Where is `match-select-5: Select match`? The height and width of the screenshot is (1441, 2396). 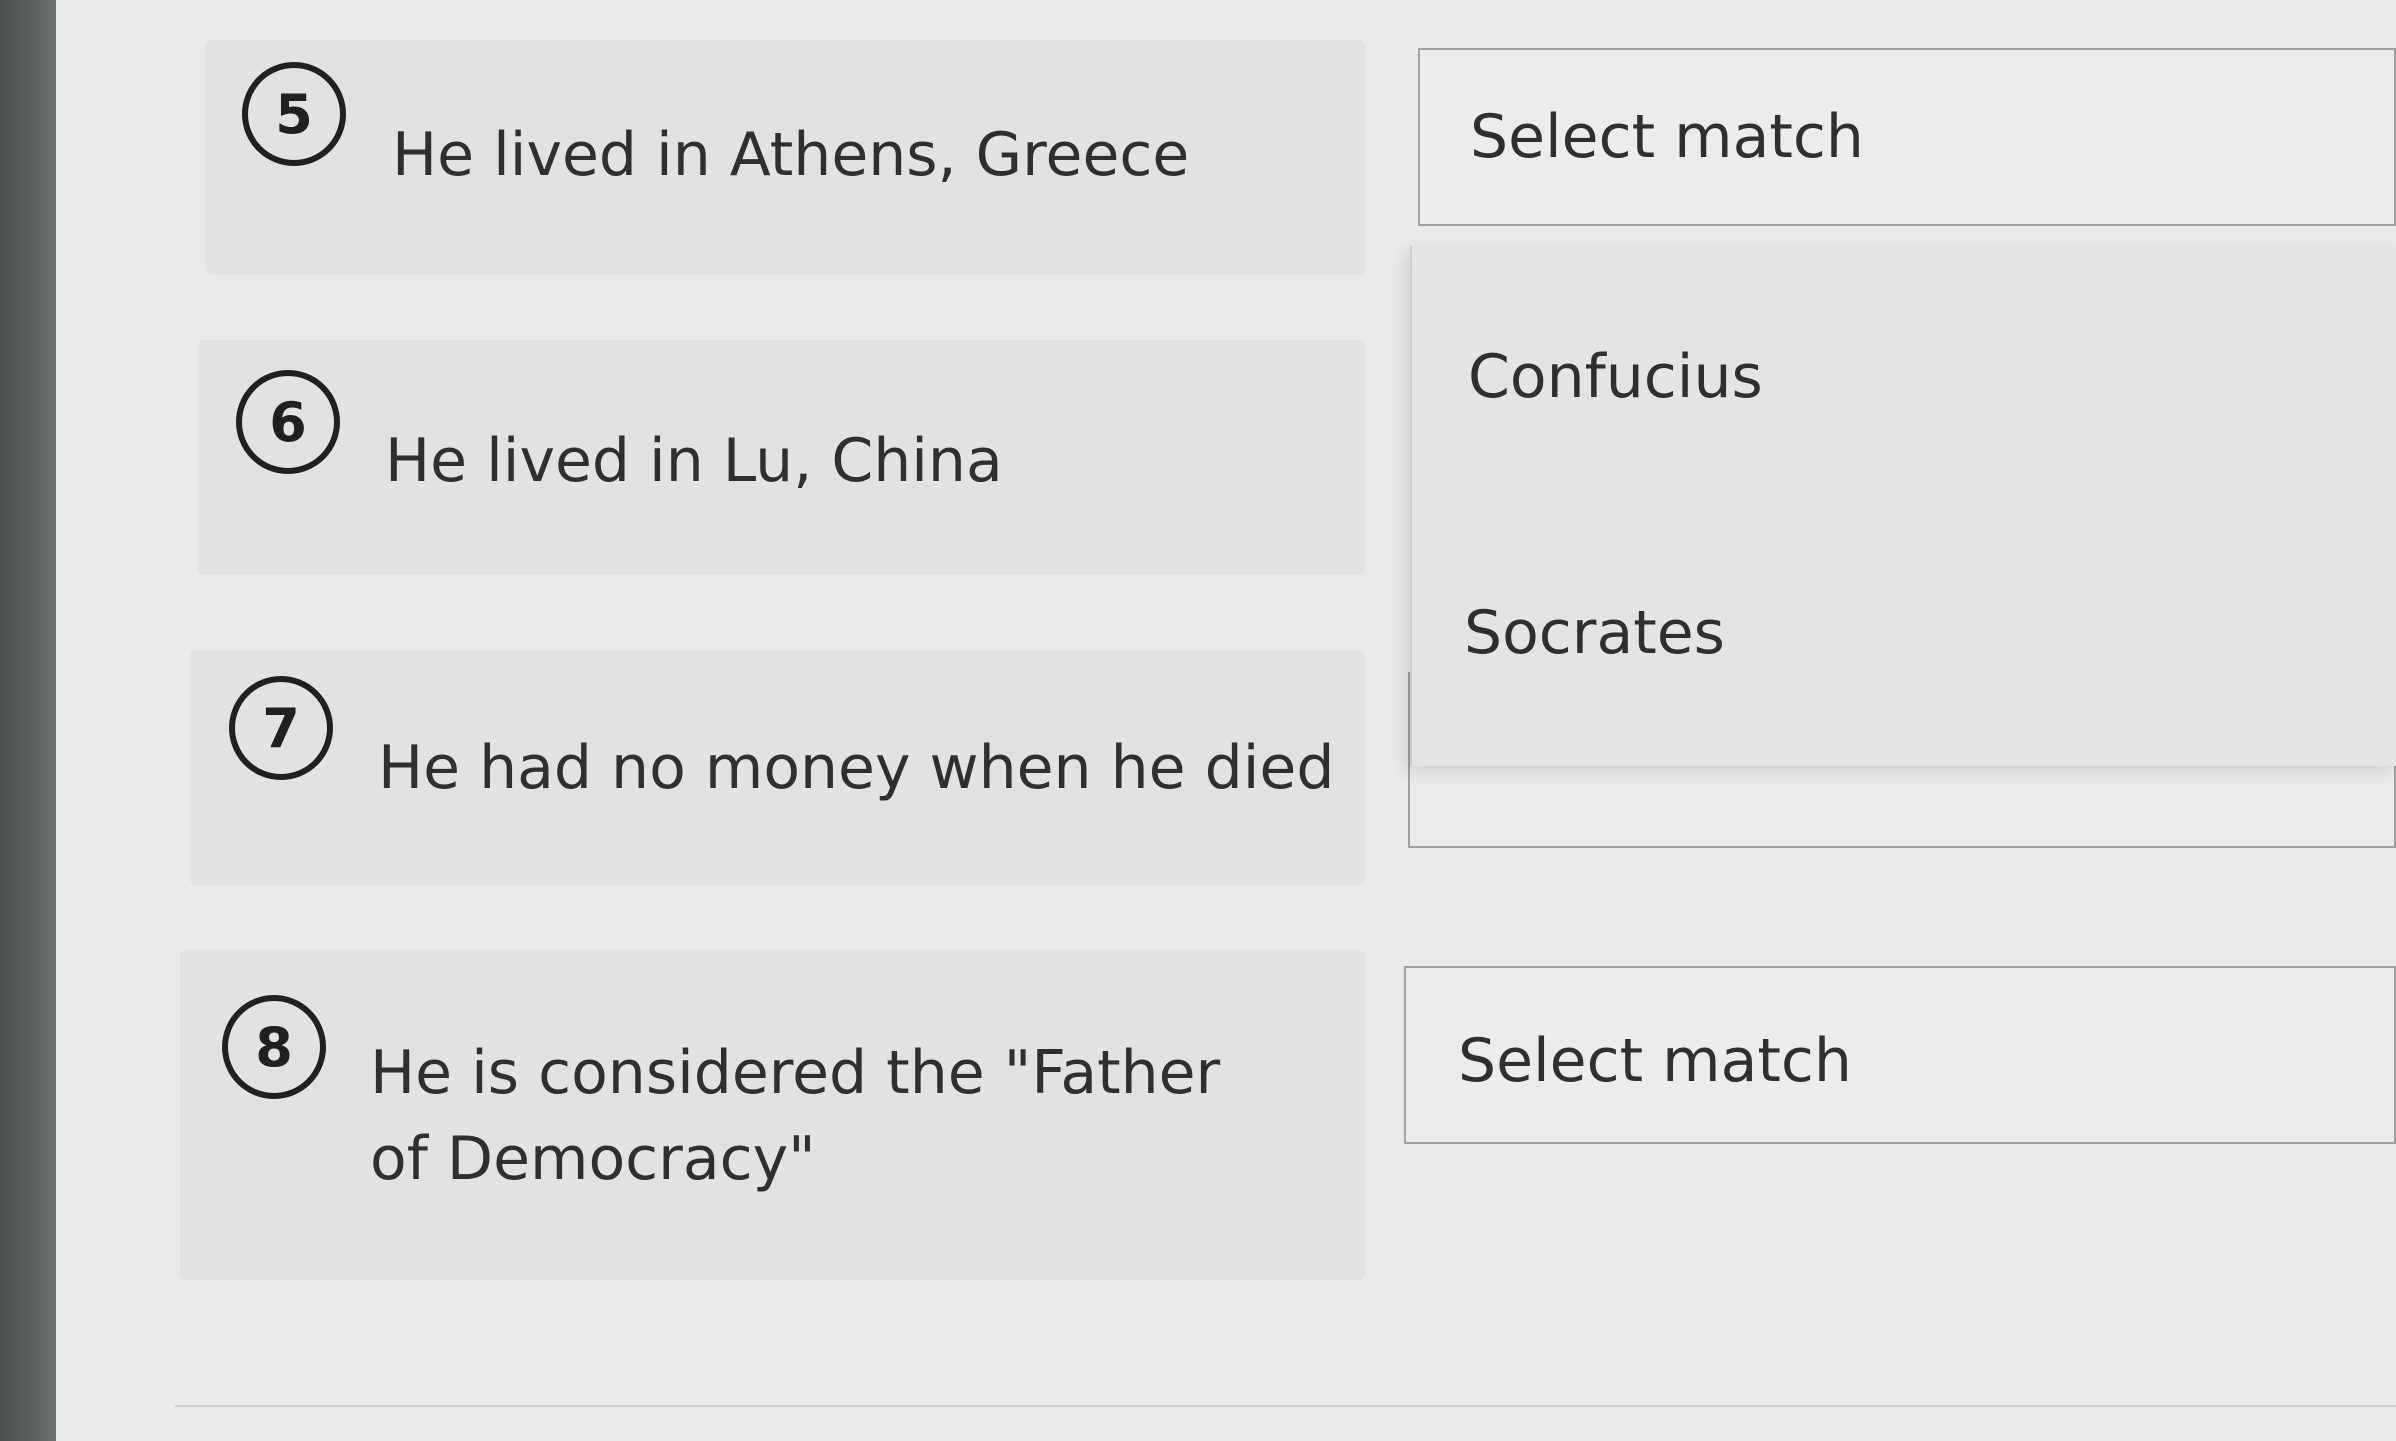 match-select-5: Select match is located at coordinates (1907, 137).